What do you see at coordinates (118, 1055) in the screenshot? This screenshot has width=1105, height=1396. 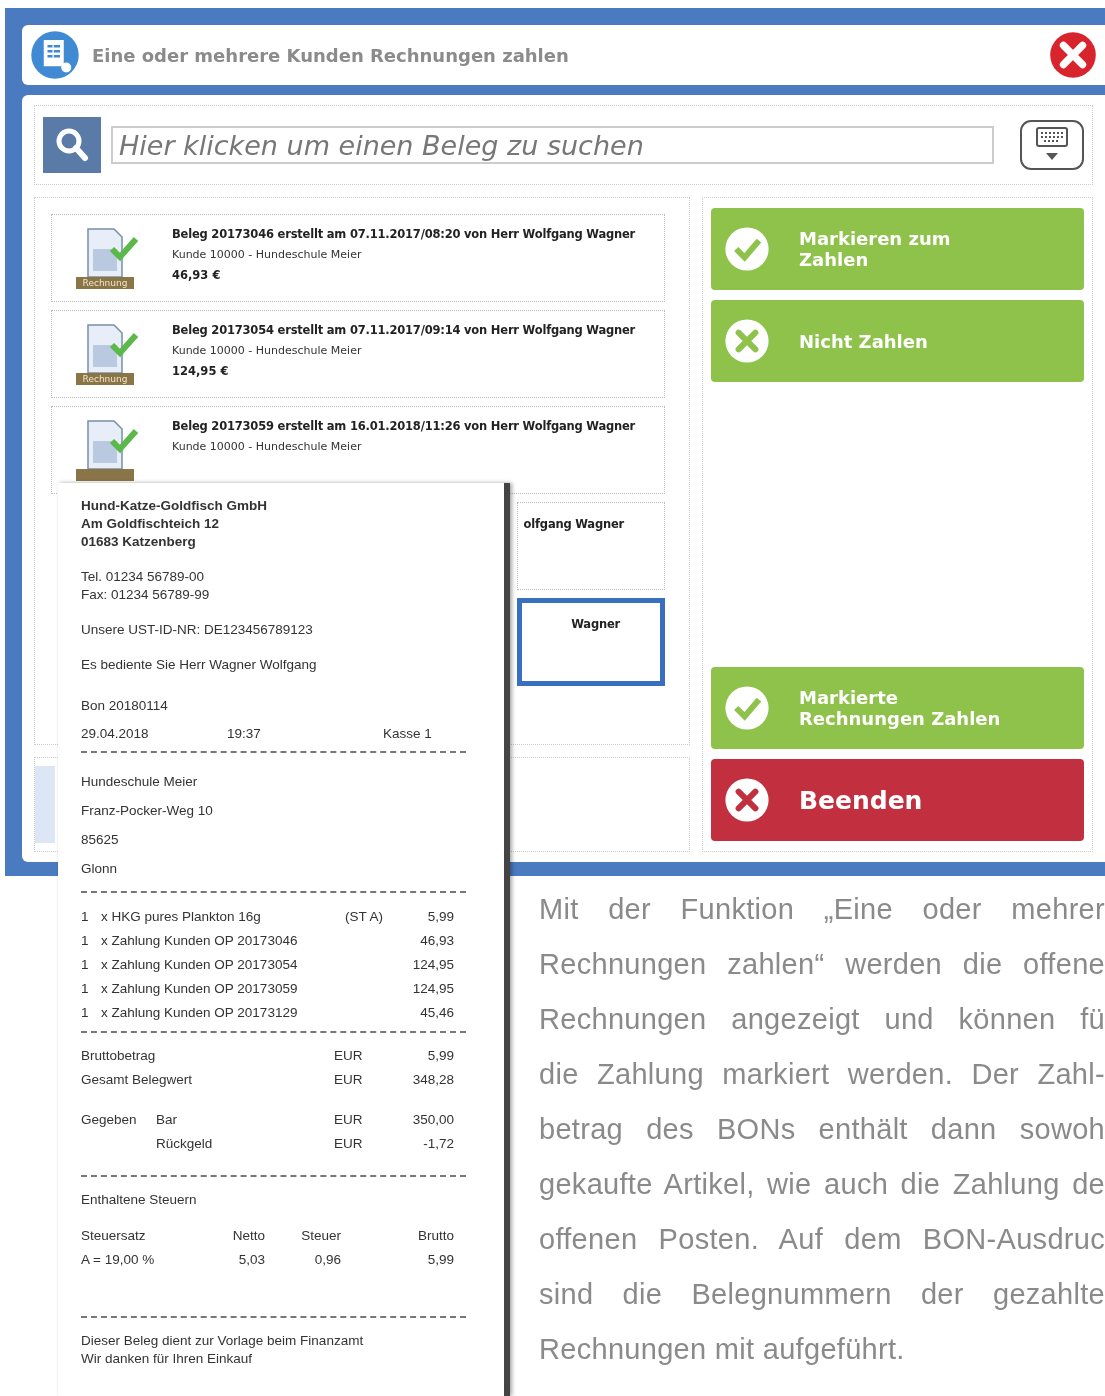 I see `total-label: Bruttobetrag` at bounding box center [118, 1055].